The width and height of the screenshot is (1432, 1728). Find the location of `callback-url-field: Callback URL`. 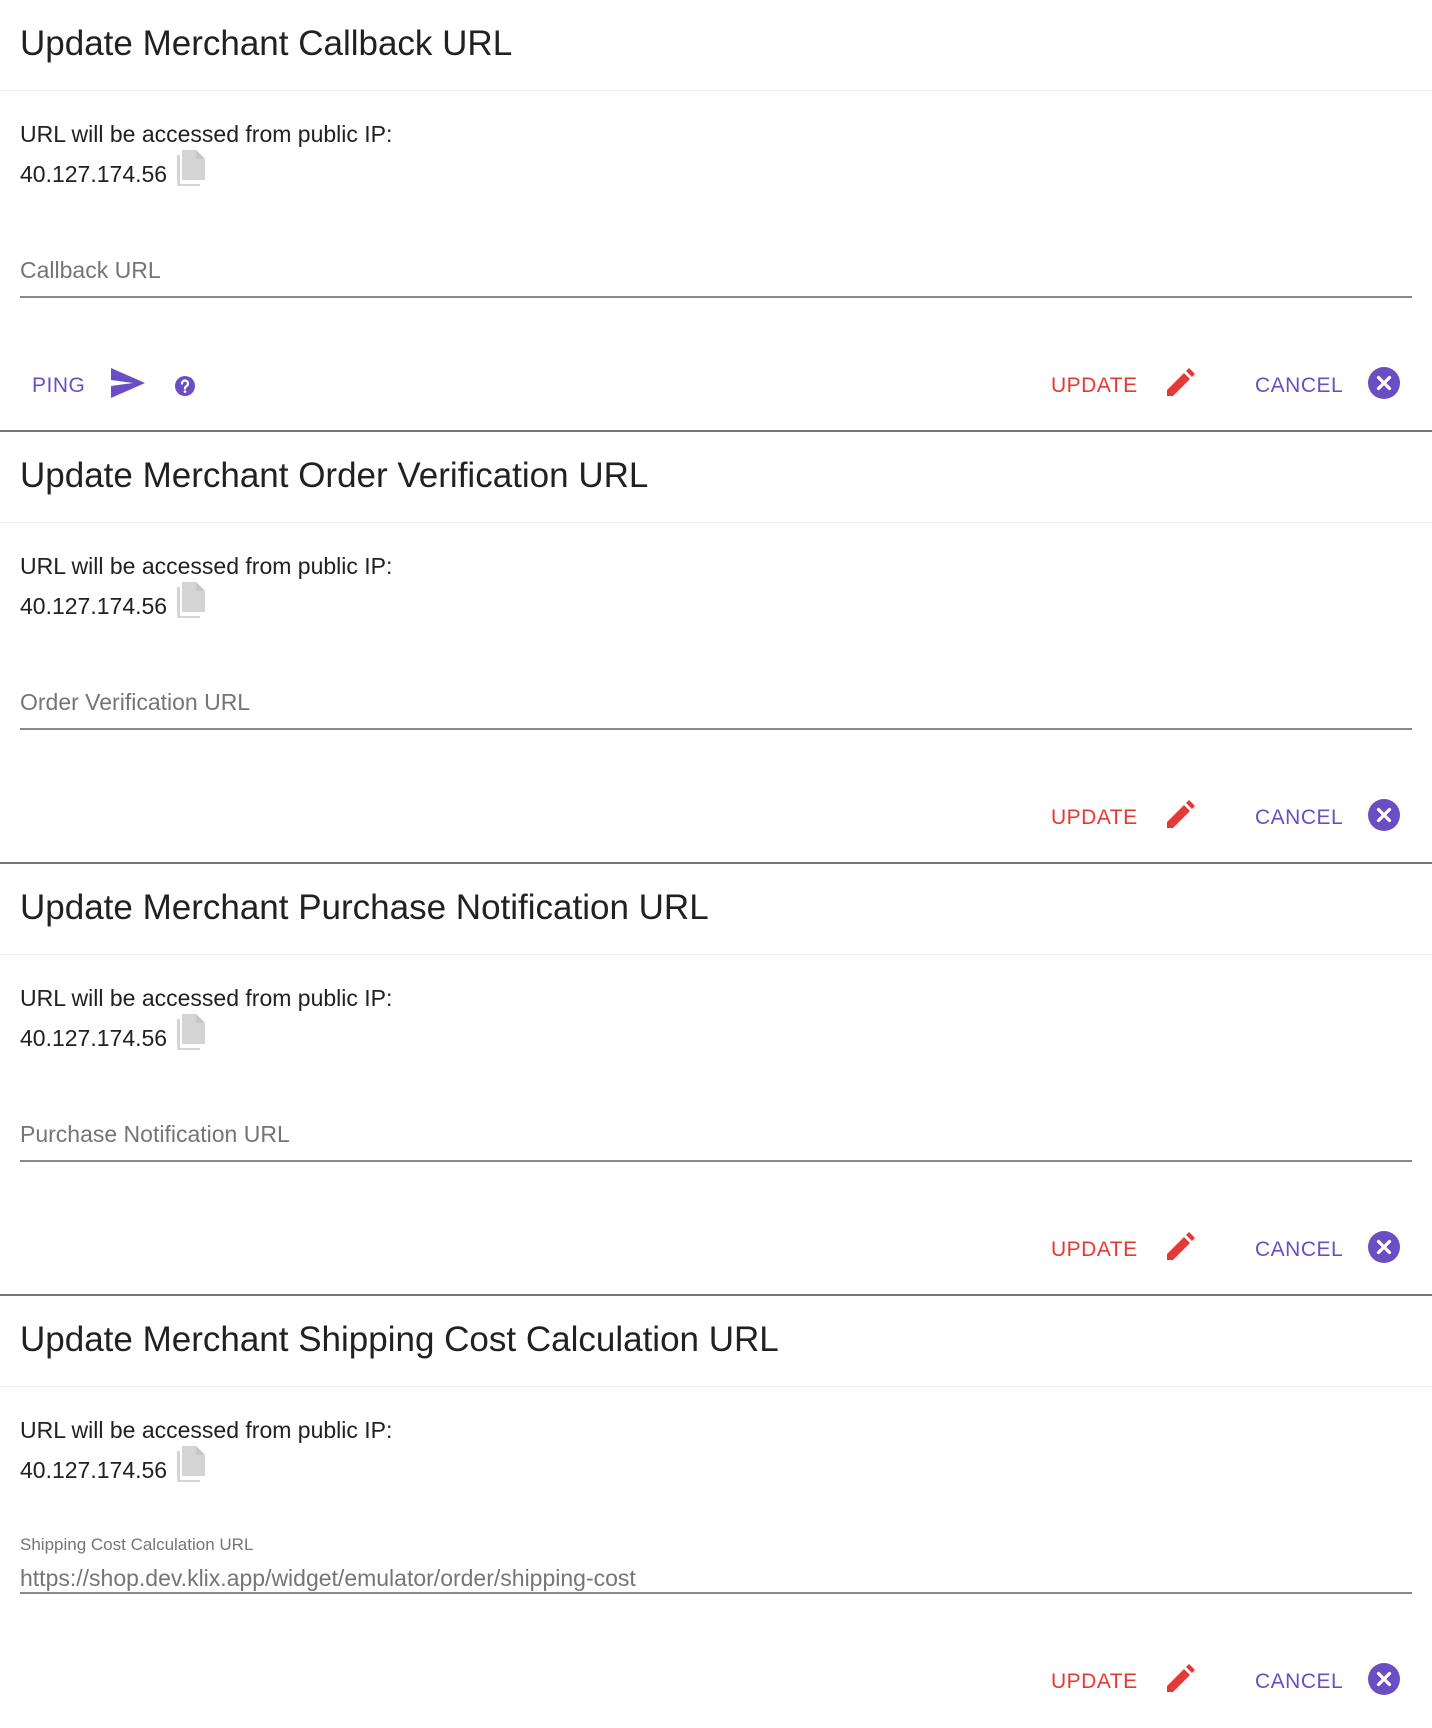

callback-url-field: Callback URL is located at coordinates (716, 267).